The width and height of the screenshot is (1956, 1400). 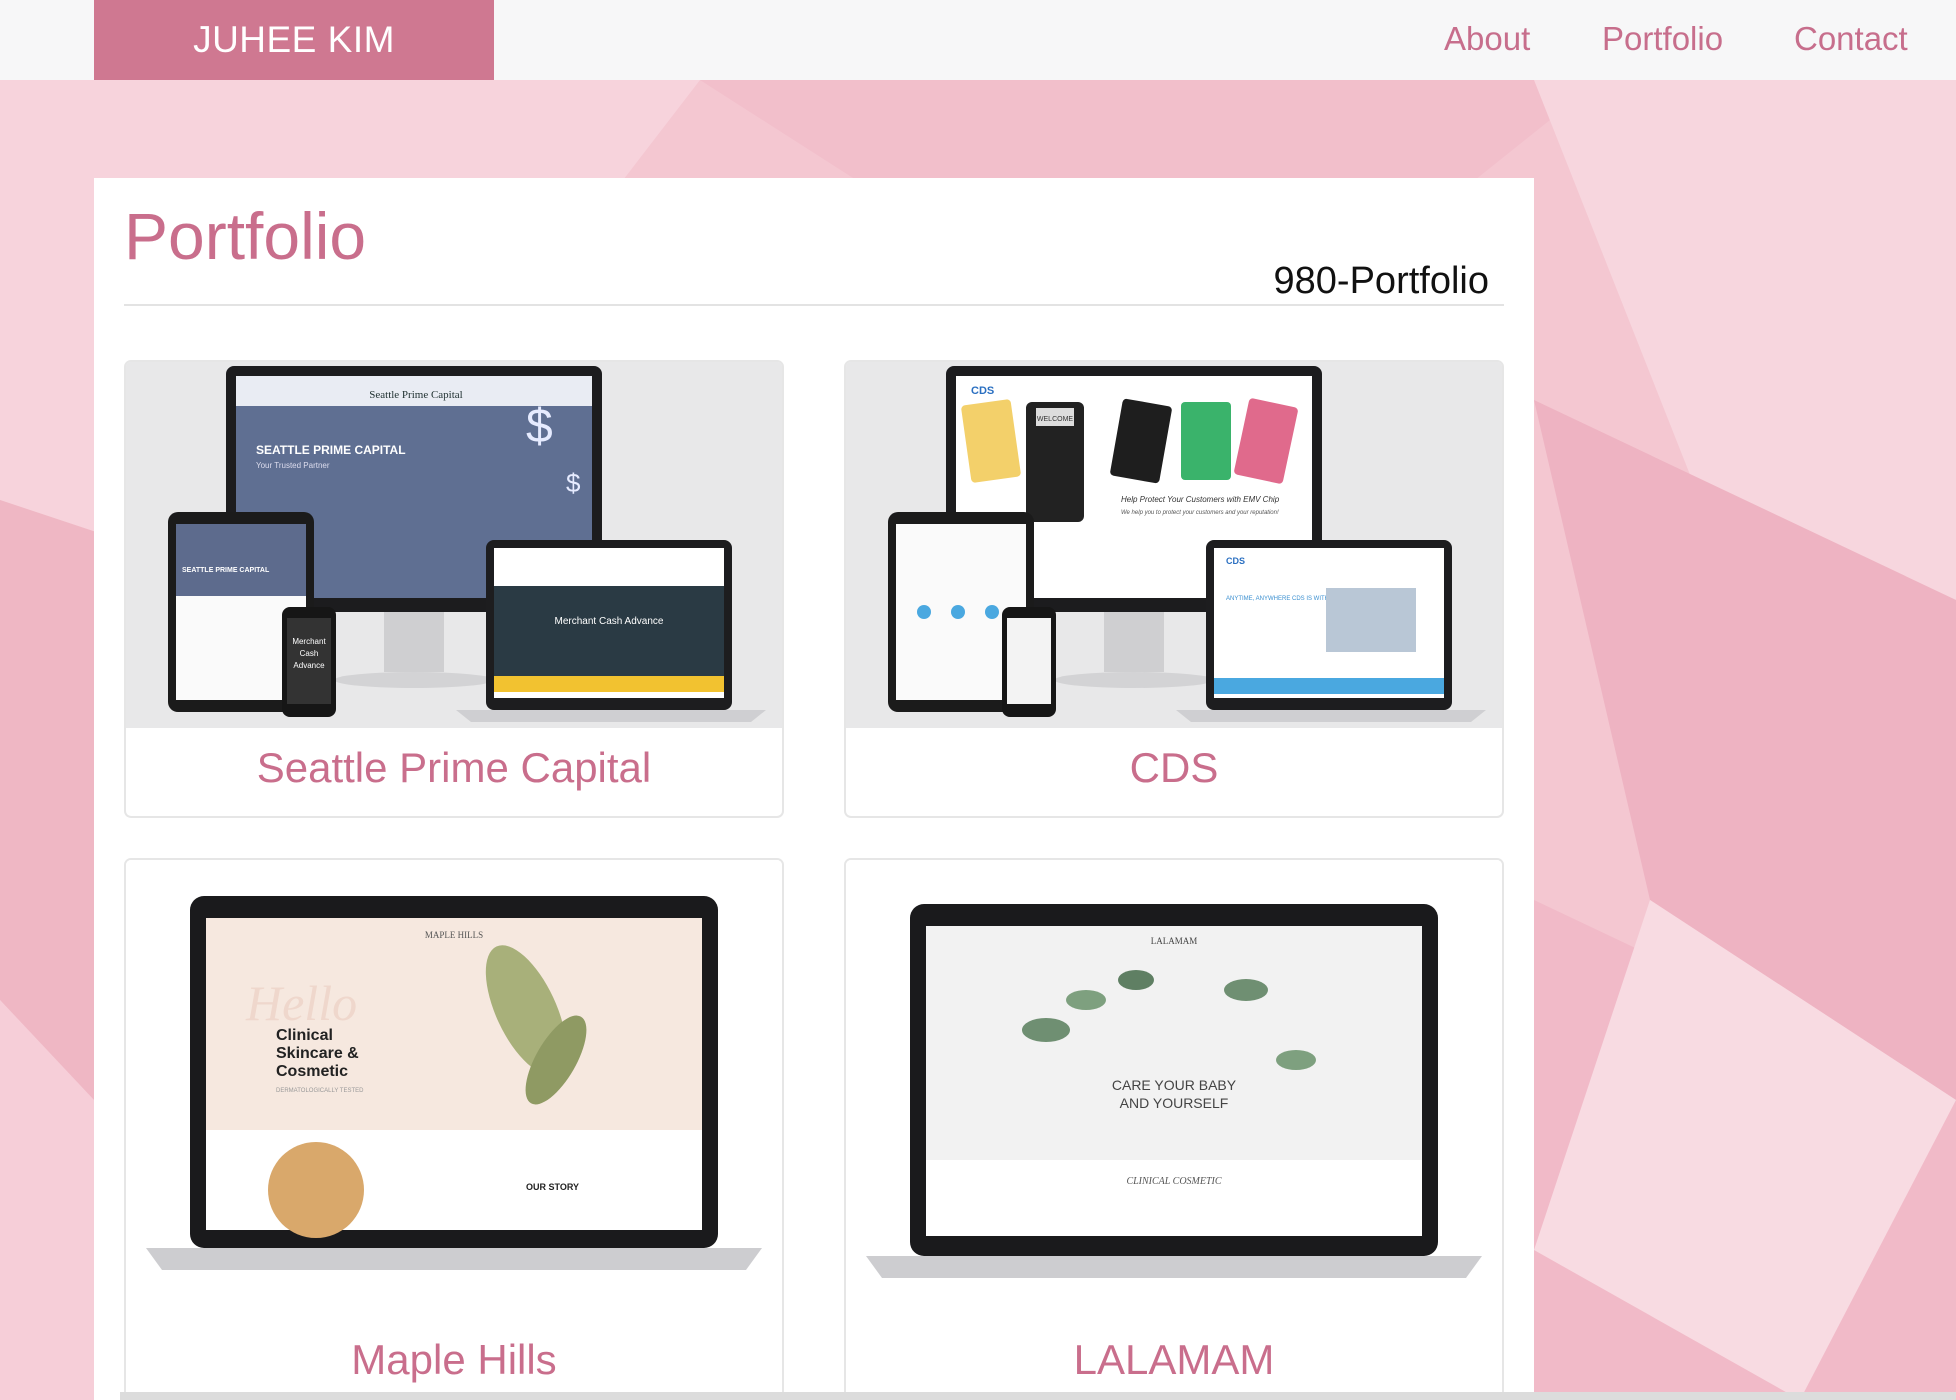 I want to click on brand-logo-link: JUHEE KIM, so click(x=294, y=40).